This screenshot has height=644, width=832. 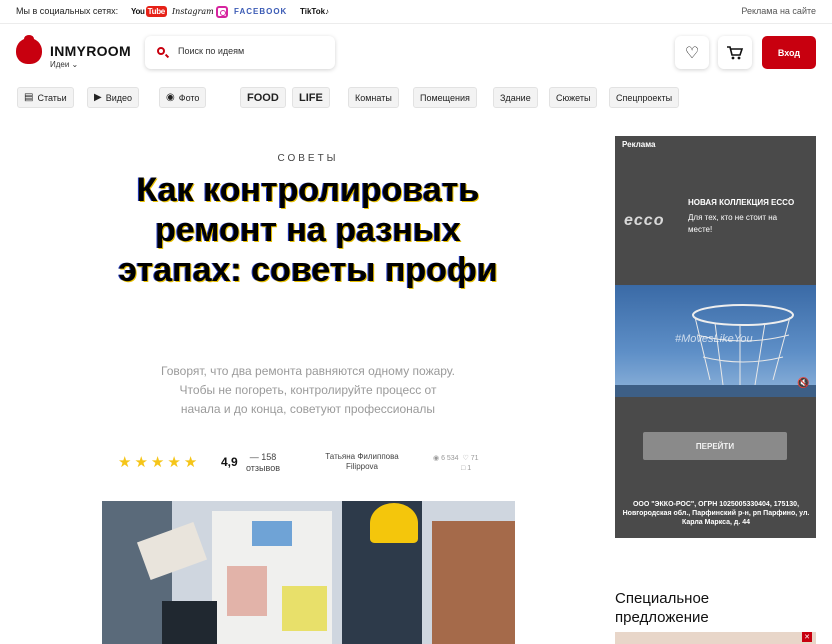 What do you see at coordinates (465, 458) in the screenshot?
I see `heart-small-icon: ♡` at bounding box center [465, 458].